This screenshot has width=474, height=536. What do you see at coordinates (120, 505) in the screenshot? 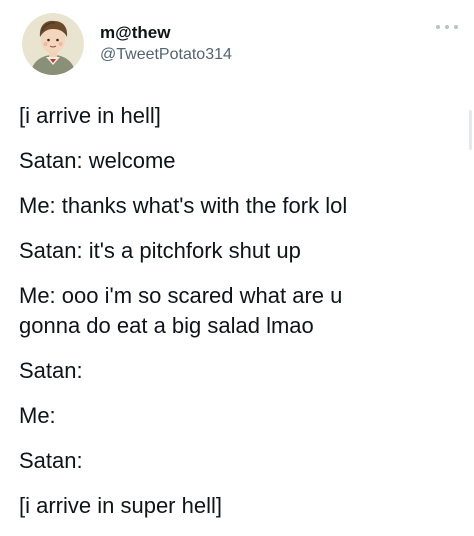
I see `tweet-line: [i arrive in super hell]` at bounding box center [120, 505].